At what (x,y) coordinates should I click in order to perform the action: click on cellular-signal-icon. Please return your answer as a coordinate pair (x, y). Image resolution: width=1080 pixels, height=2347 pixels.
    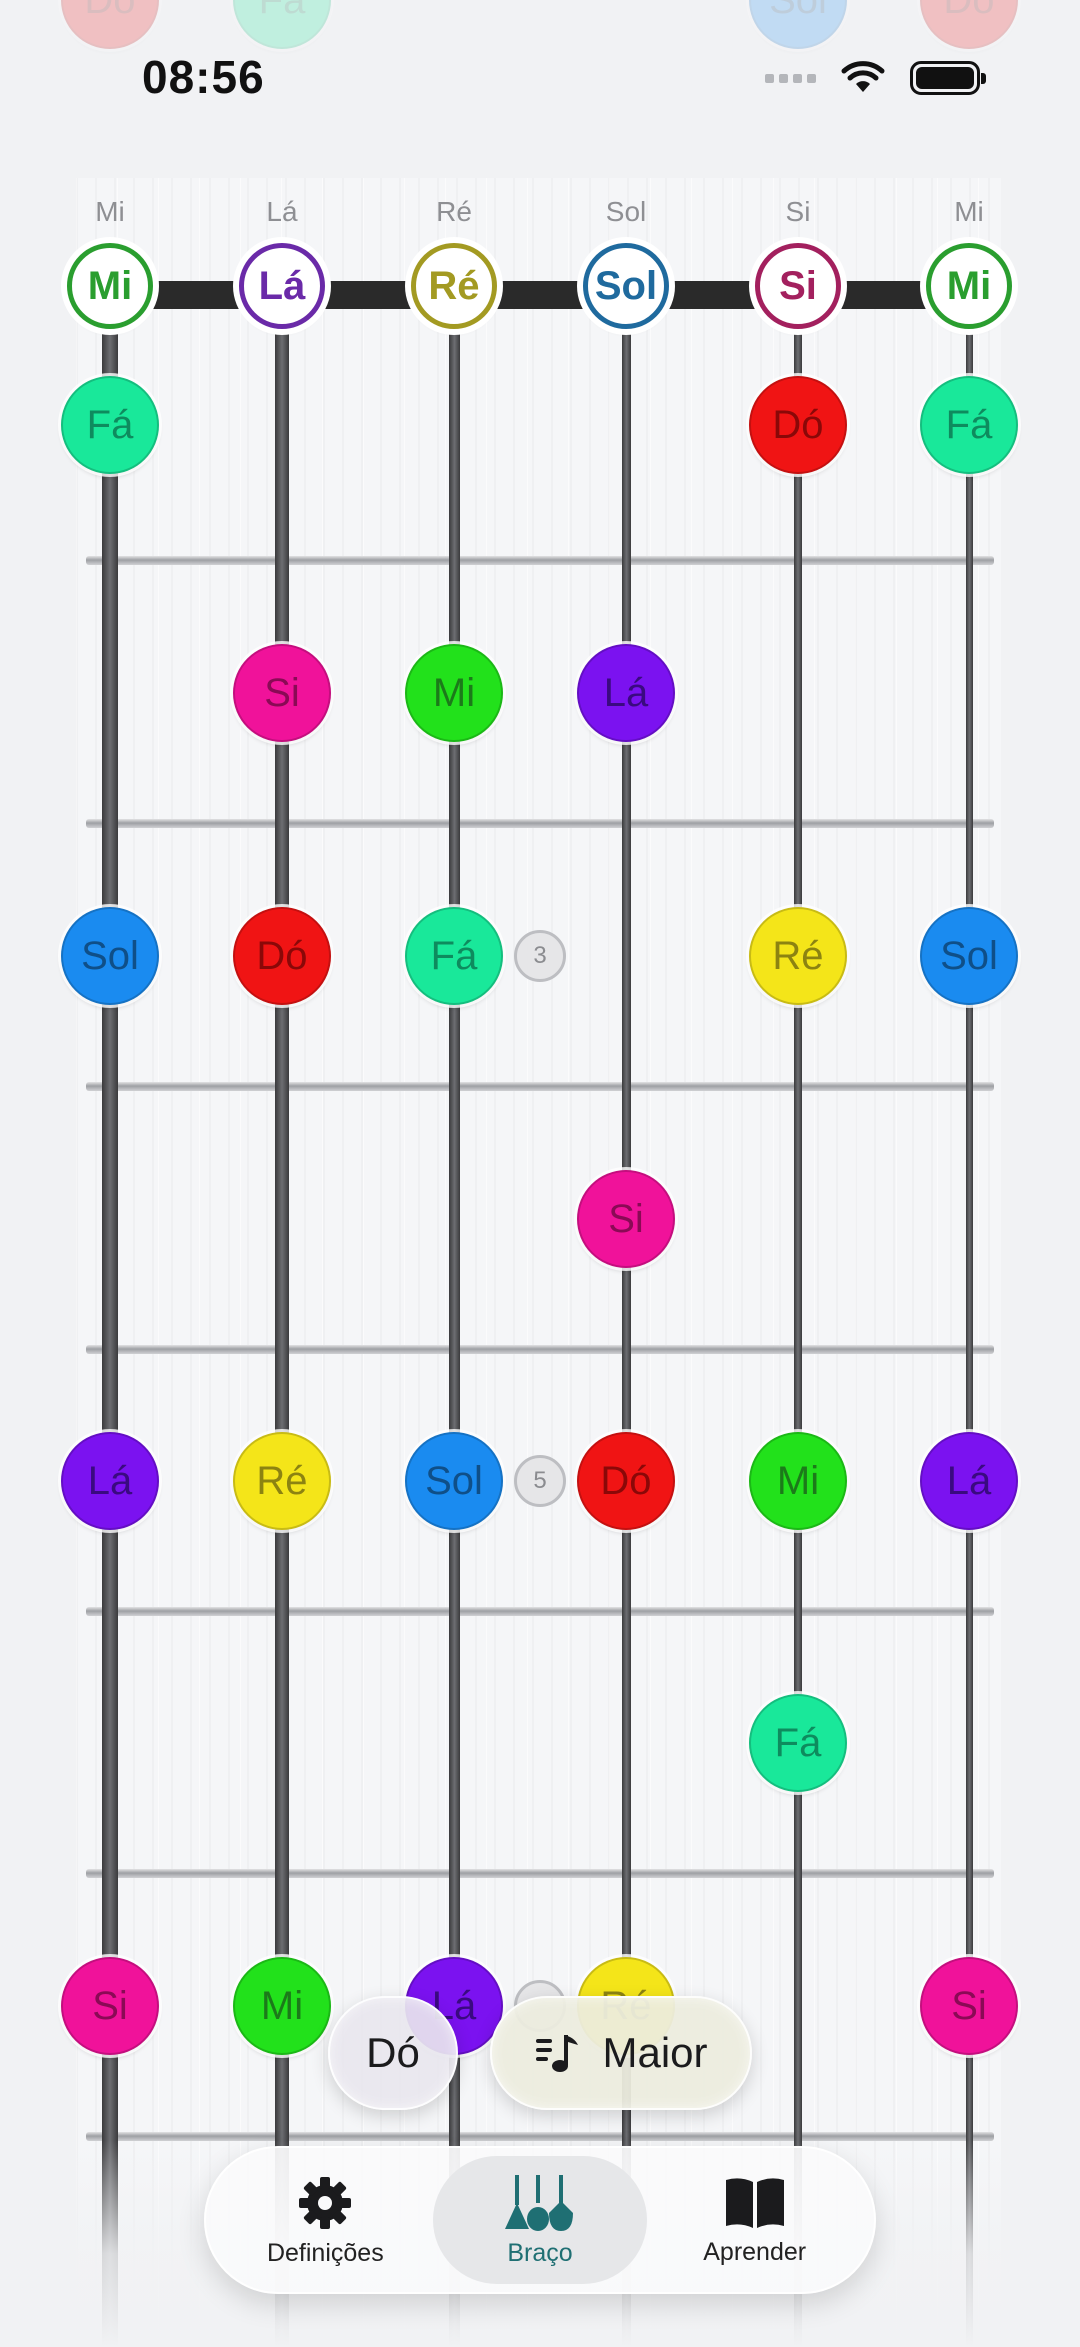
    Looking at the image, I should click on (790, 78).